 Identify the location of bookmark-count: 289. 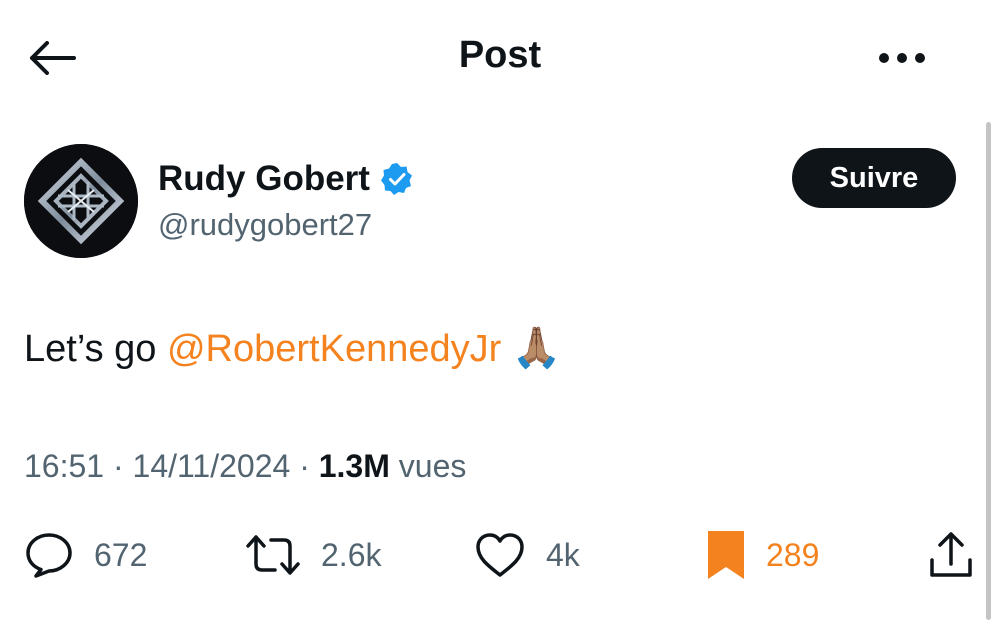
(793, 554).